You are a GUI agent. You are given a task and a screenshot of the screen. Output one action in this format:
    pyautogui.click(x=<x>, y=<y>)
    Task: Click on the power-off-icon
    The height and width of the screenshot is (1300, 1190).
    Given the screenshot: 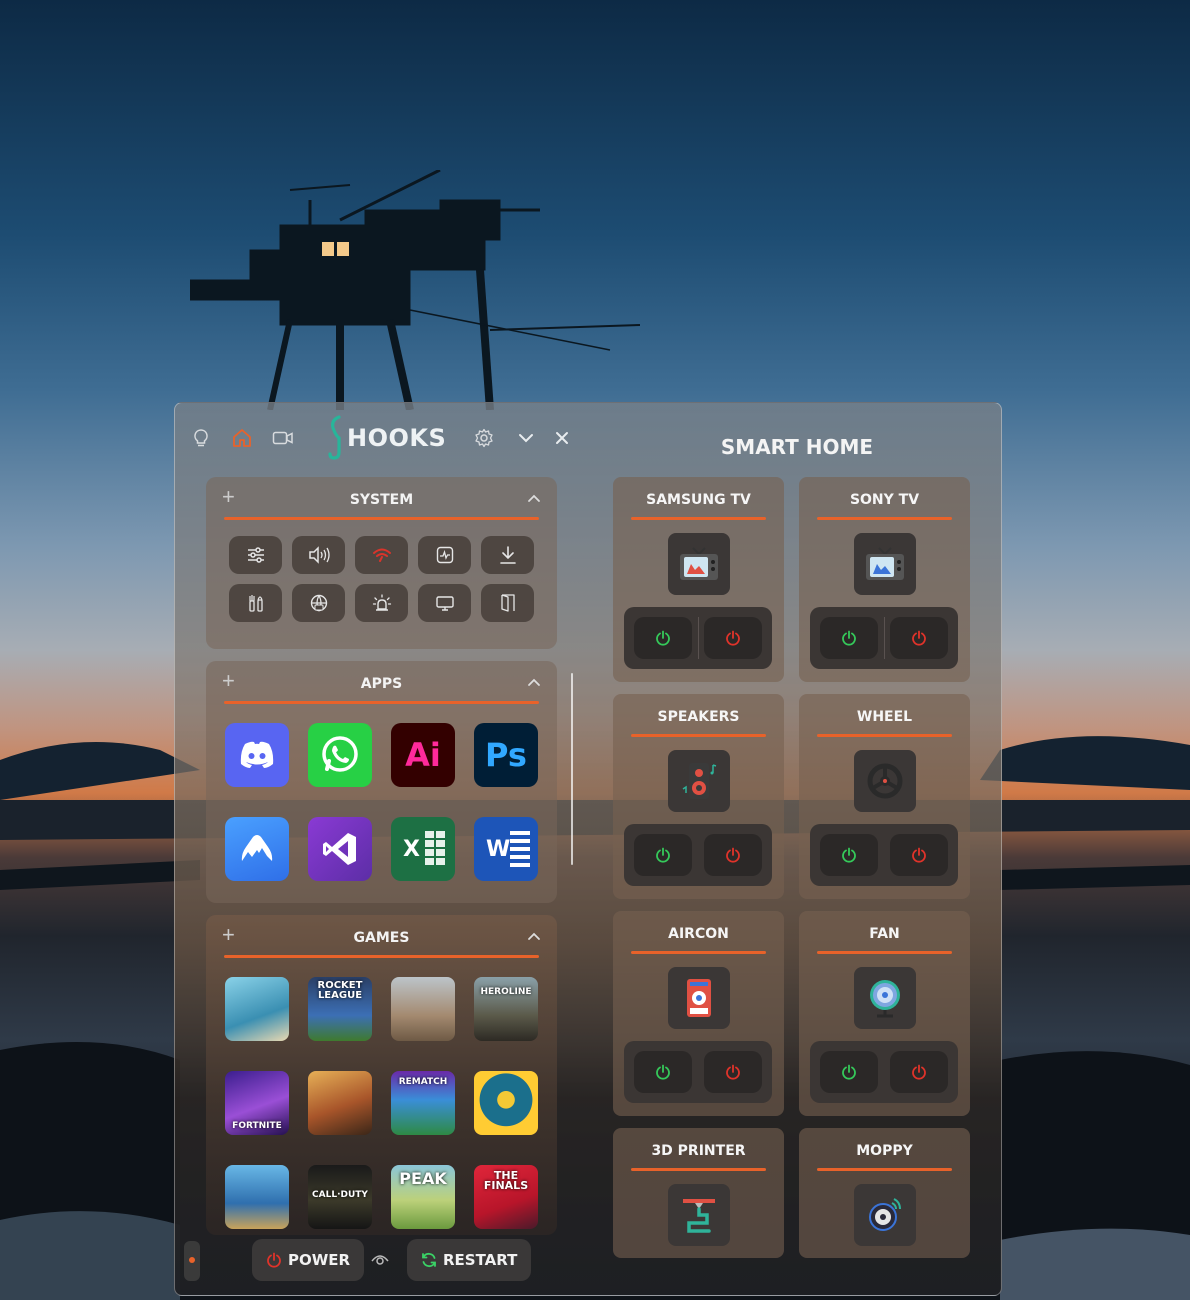 What is the action you would take?
    pyautogui.click(x=919, y=855)
    